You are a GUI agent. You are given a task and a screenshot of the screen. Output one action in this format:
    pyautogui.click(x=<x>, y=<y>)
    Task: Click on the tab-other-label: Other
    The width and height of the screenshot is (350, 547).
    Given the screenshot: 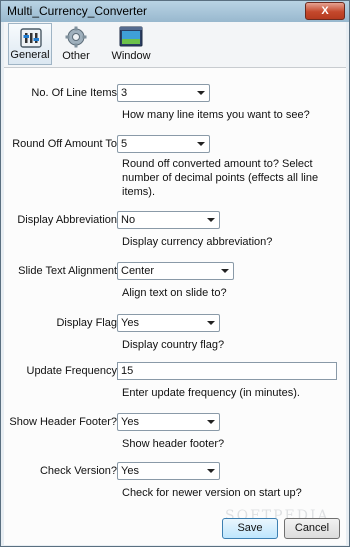 What is the action you would take?
    pyautogui.click(x=76, y=56)
    